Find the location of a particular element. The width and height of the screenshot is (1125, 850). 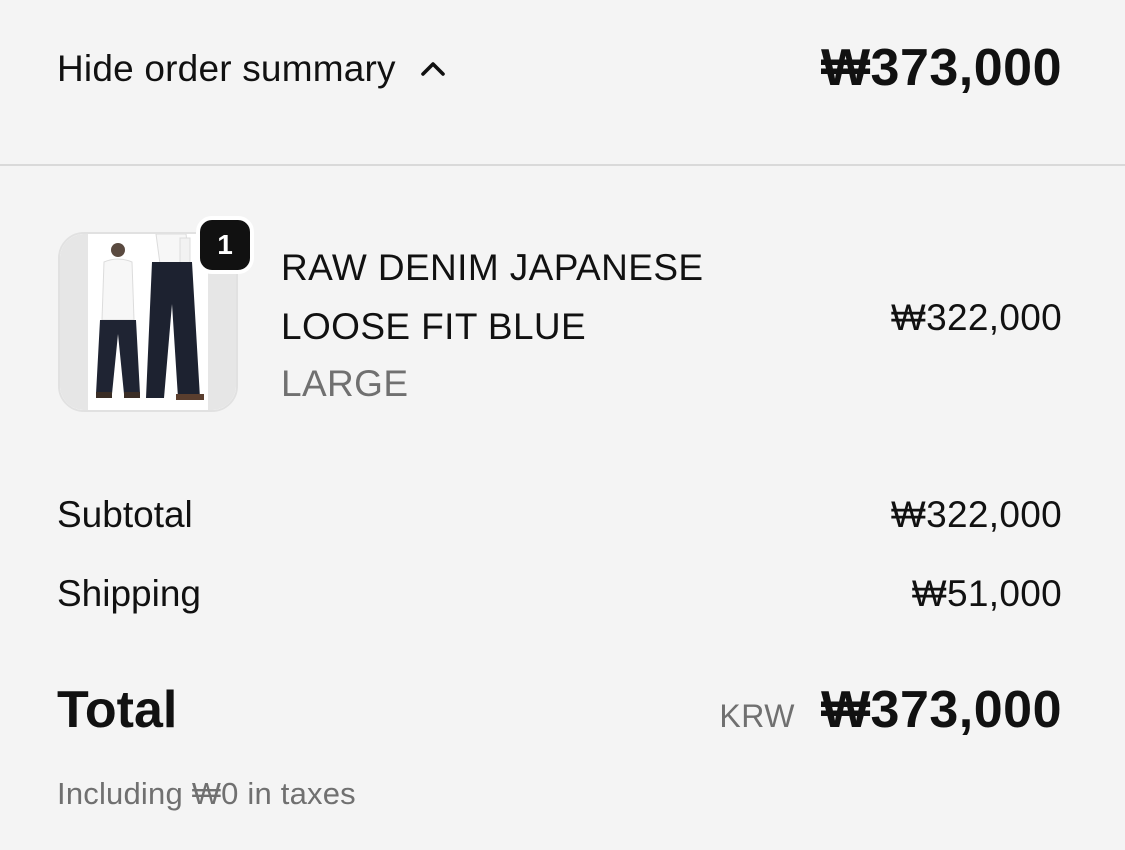

currency-code: KRW is located at coordinates (757, 716).